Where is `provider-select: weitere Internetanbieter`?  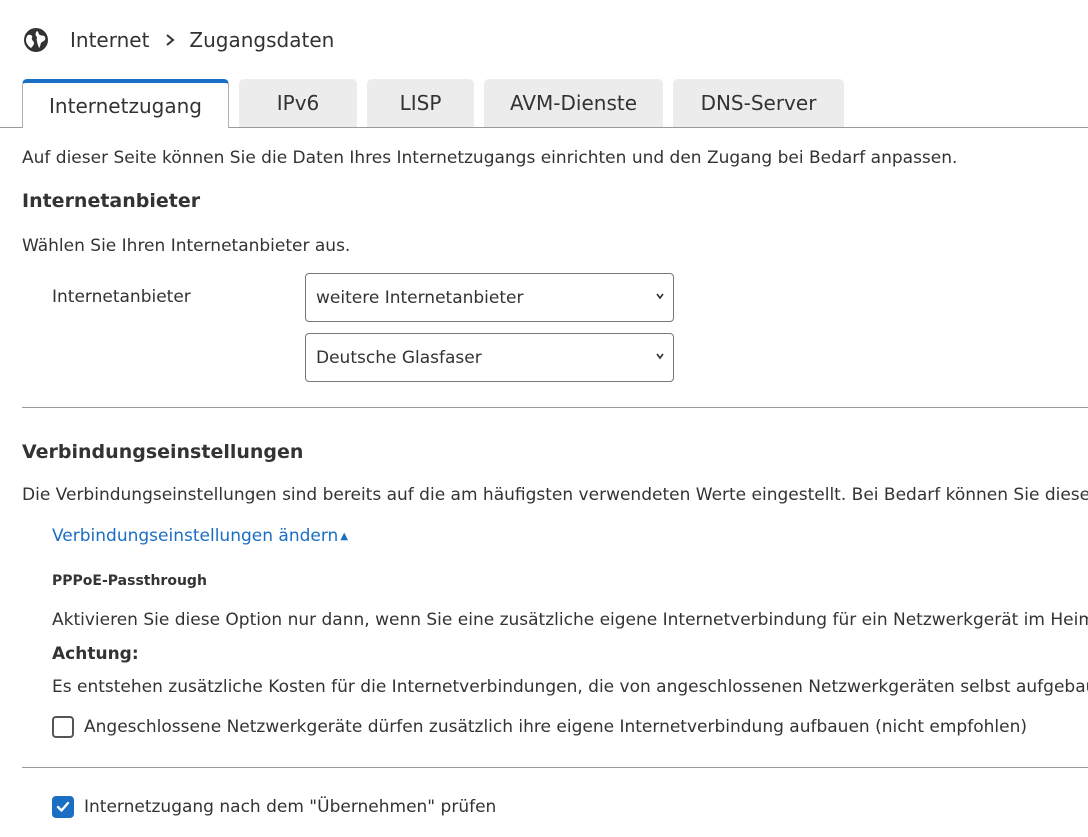 provider-select: weitere Internetanbieter is located at coordinates (489, 297).